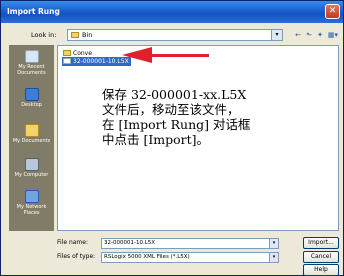 Image resolution: width=344 pixels, height=276 pixels. I want to click on place-label: My Network Places, so click(31, 210).